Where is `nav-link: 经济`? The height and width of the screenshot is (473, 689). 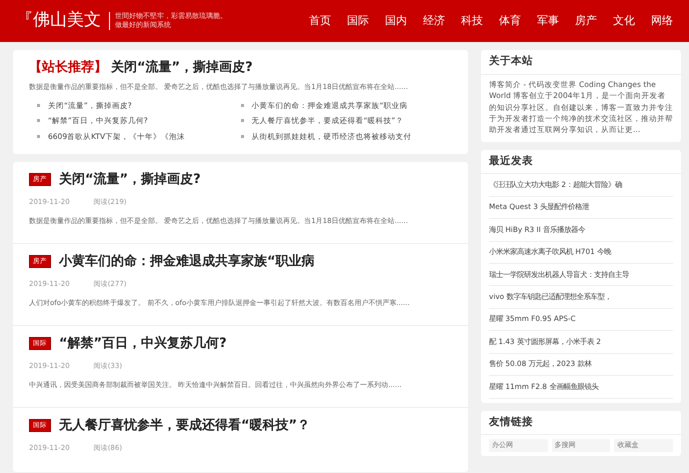 nav-link: 经济 is located at coordinates (434, 21).